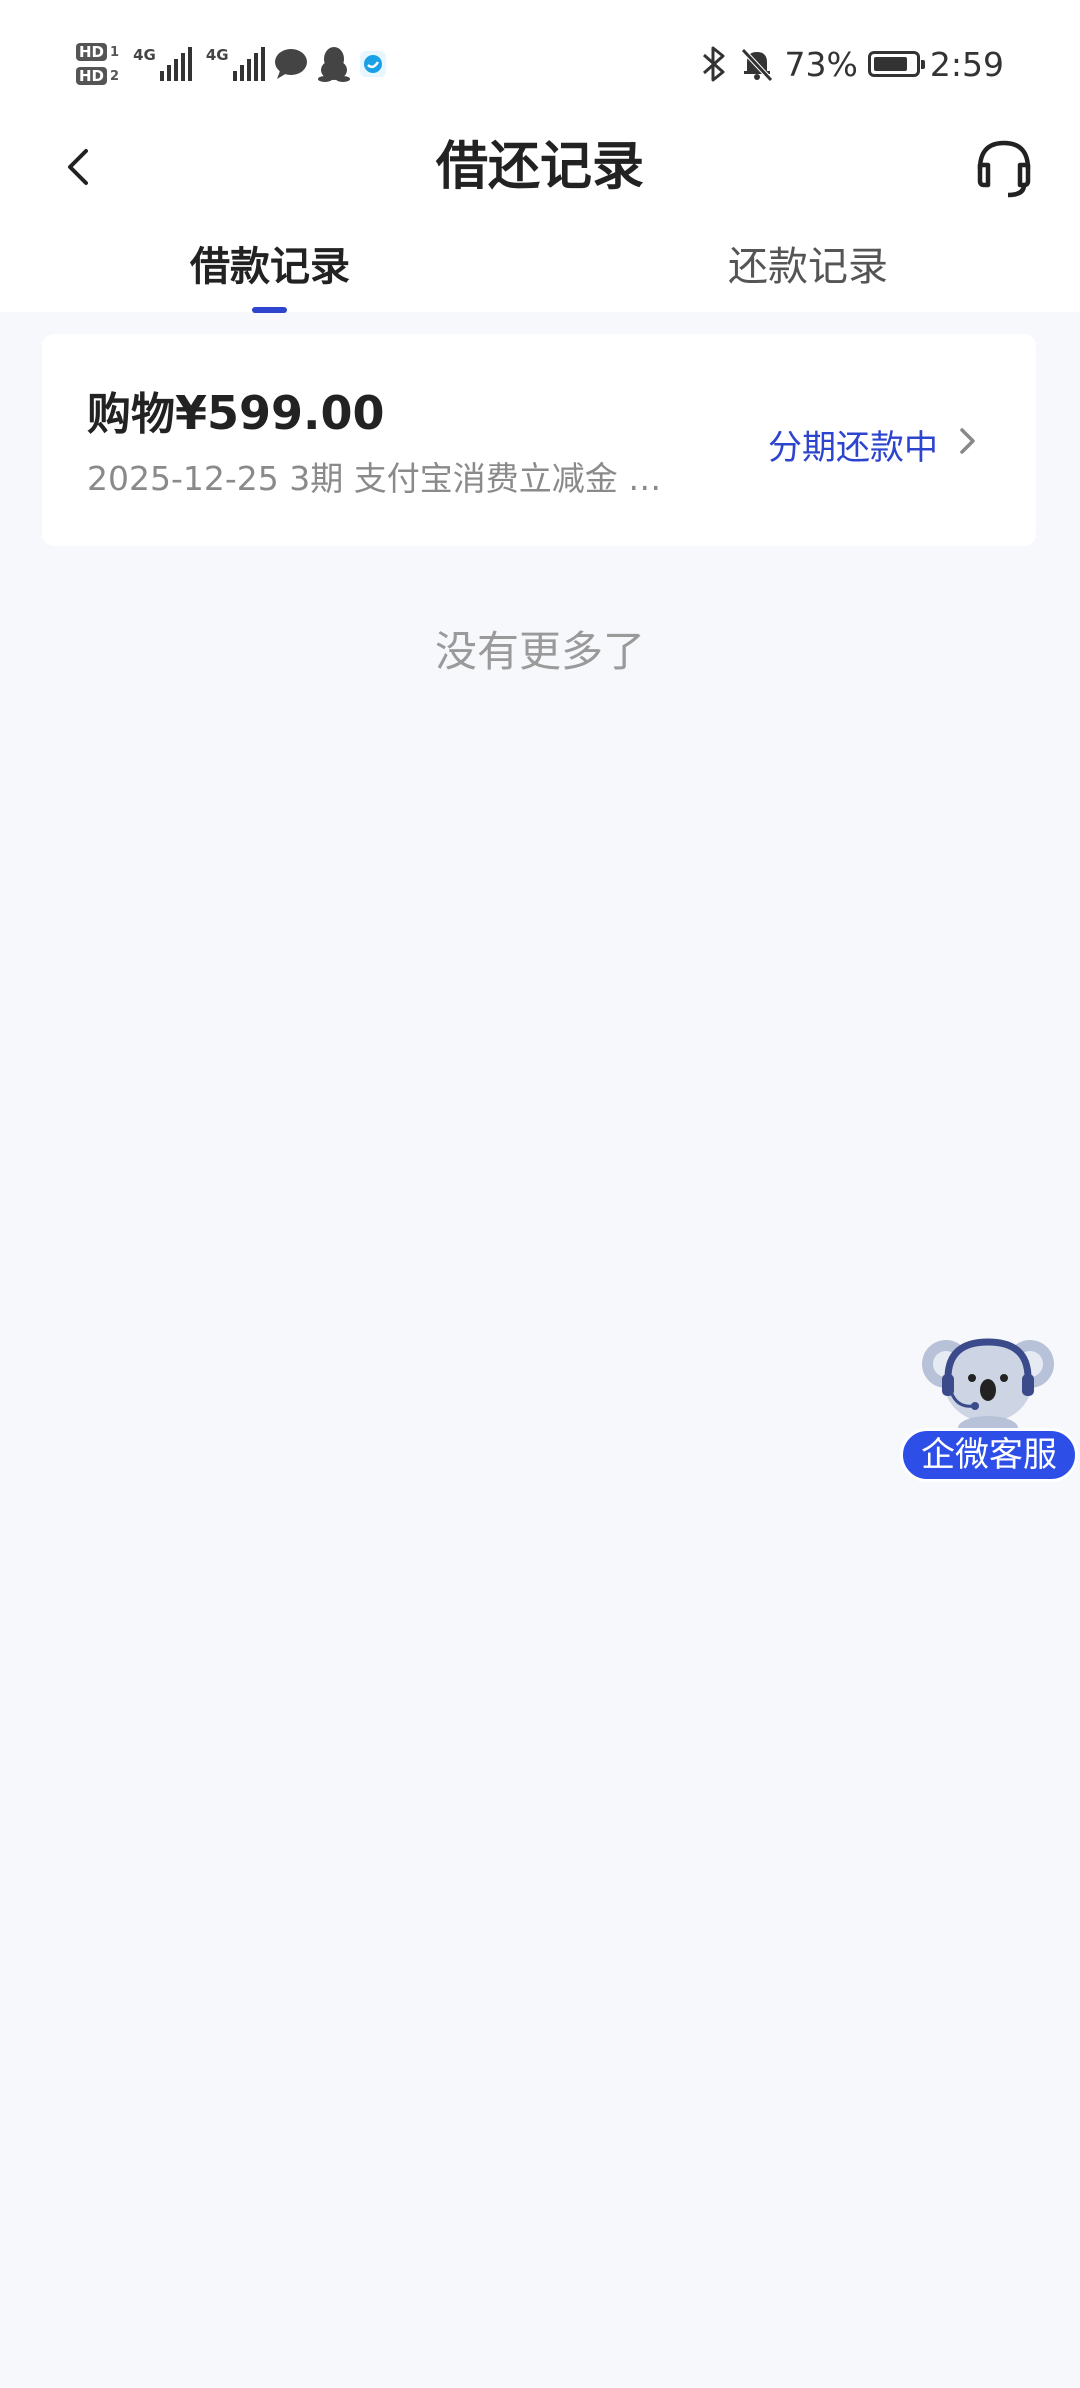 The width and height of the screenshot is (1080, 2388). Describe the element at coordinates (713, 64) in the screenshot. I see `bluetooth-icon` at that location.